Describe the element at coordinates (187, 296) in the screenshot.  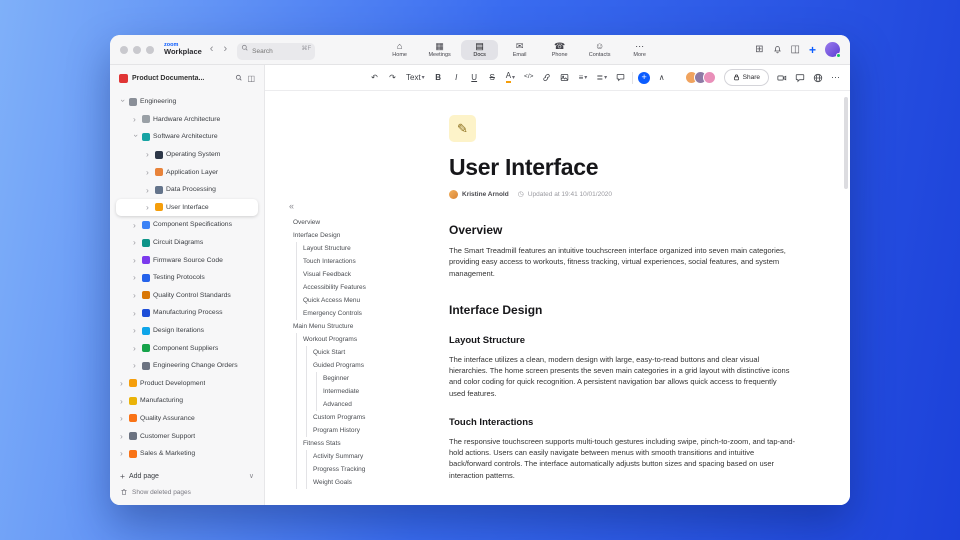
I see `sidebar-item-quality-control-standards: › Quality Control Standards` at that location.